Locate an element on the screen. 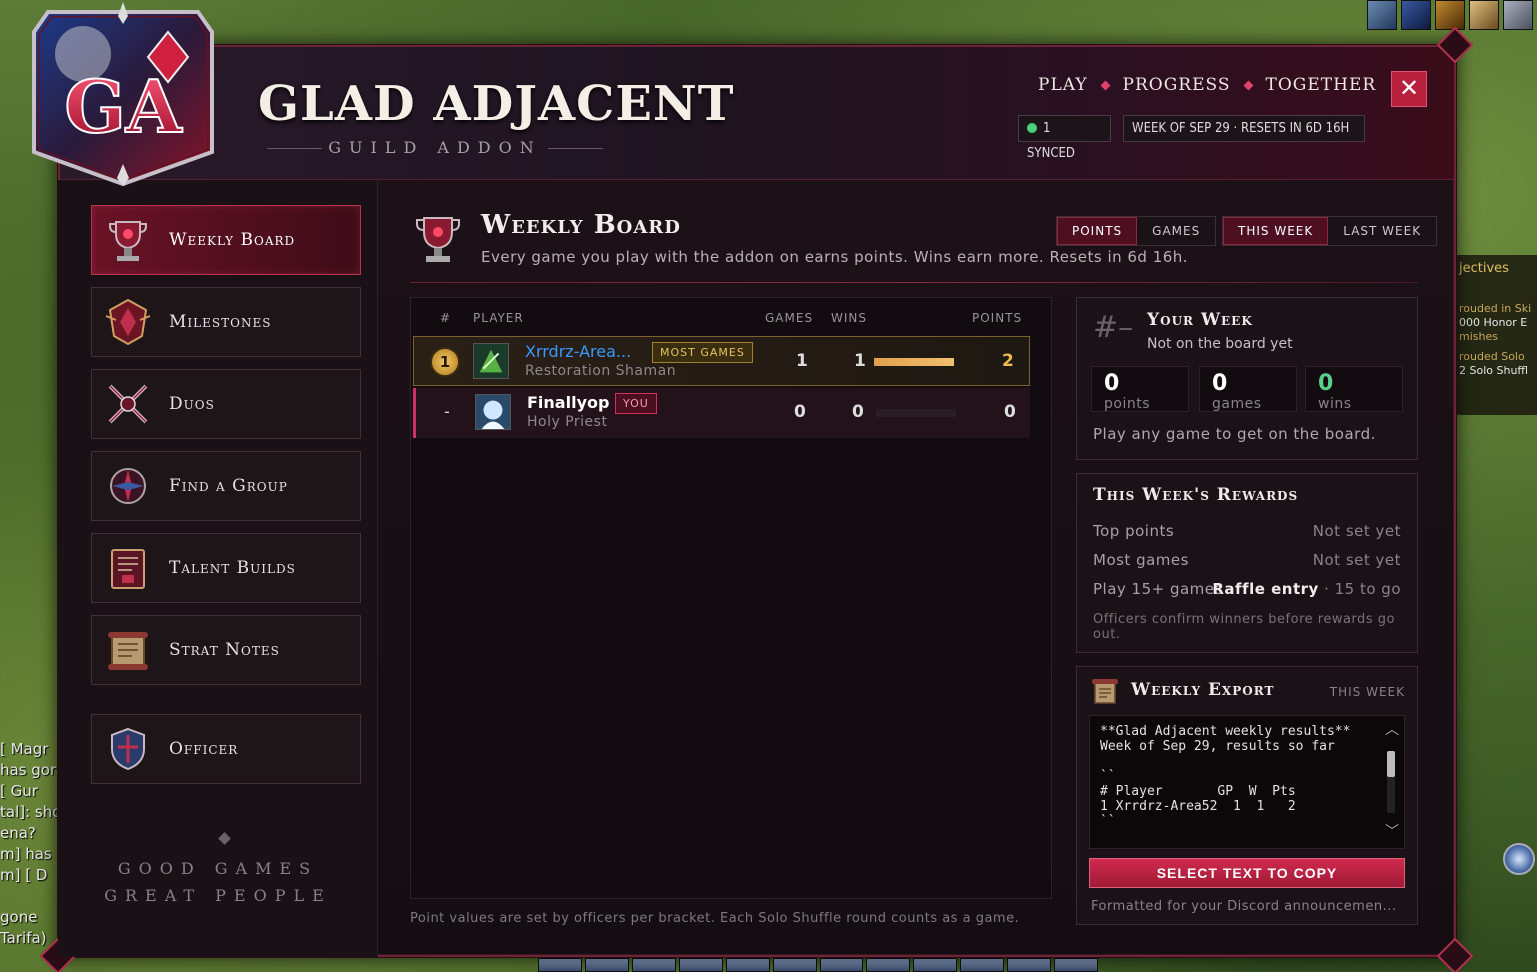  export-scope: THIS WEEK is located at coordinates (1367, 692).